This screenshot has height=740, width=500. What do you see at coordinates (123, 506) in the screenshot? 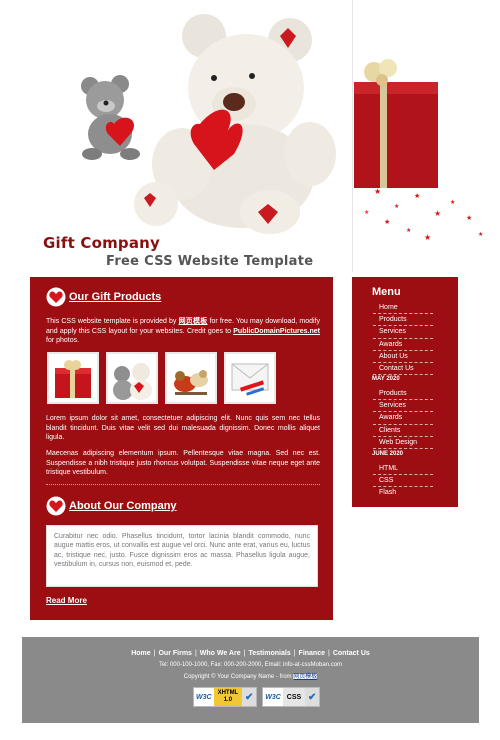
I see `about-heading: About Our Company` at bounding box center [123, 506].